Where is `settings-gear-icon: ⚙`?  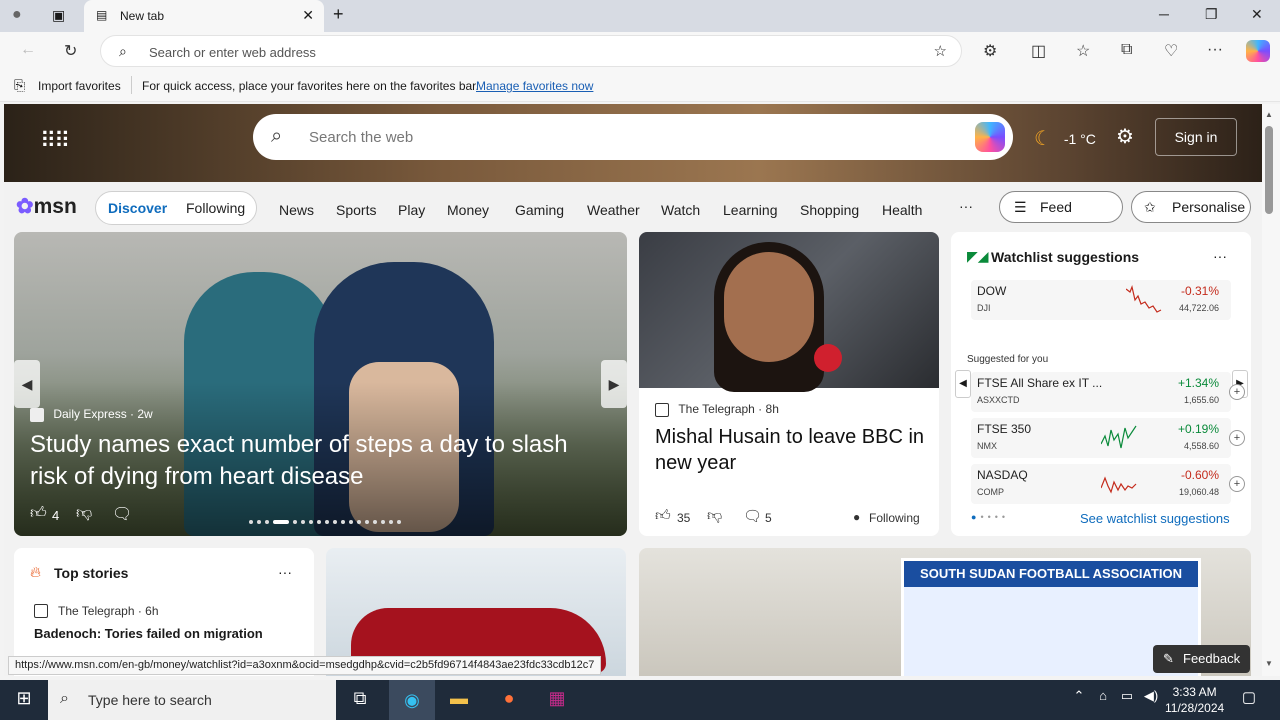
settings-gear-icon: ⚙ is located at coordinates (1125, 136).